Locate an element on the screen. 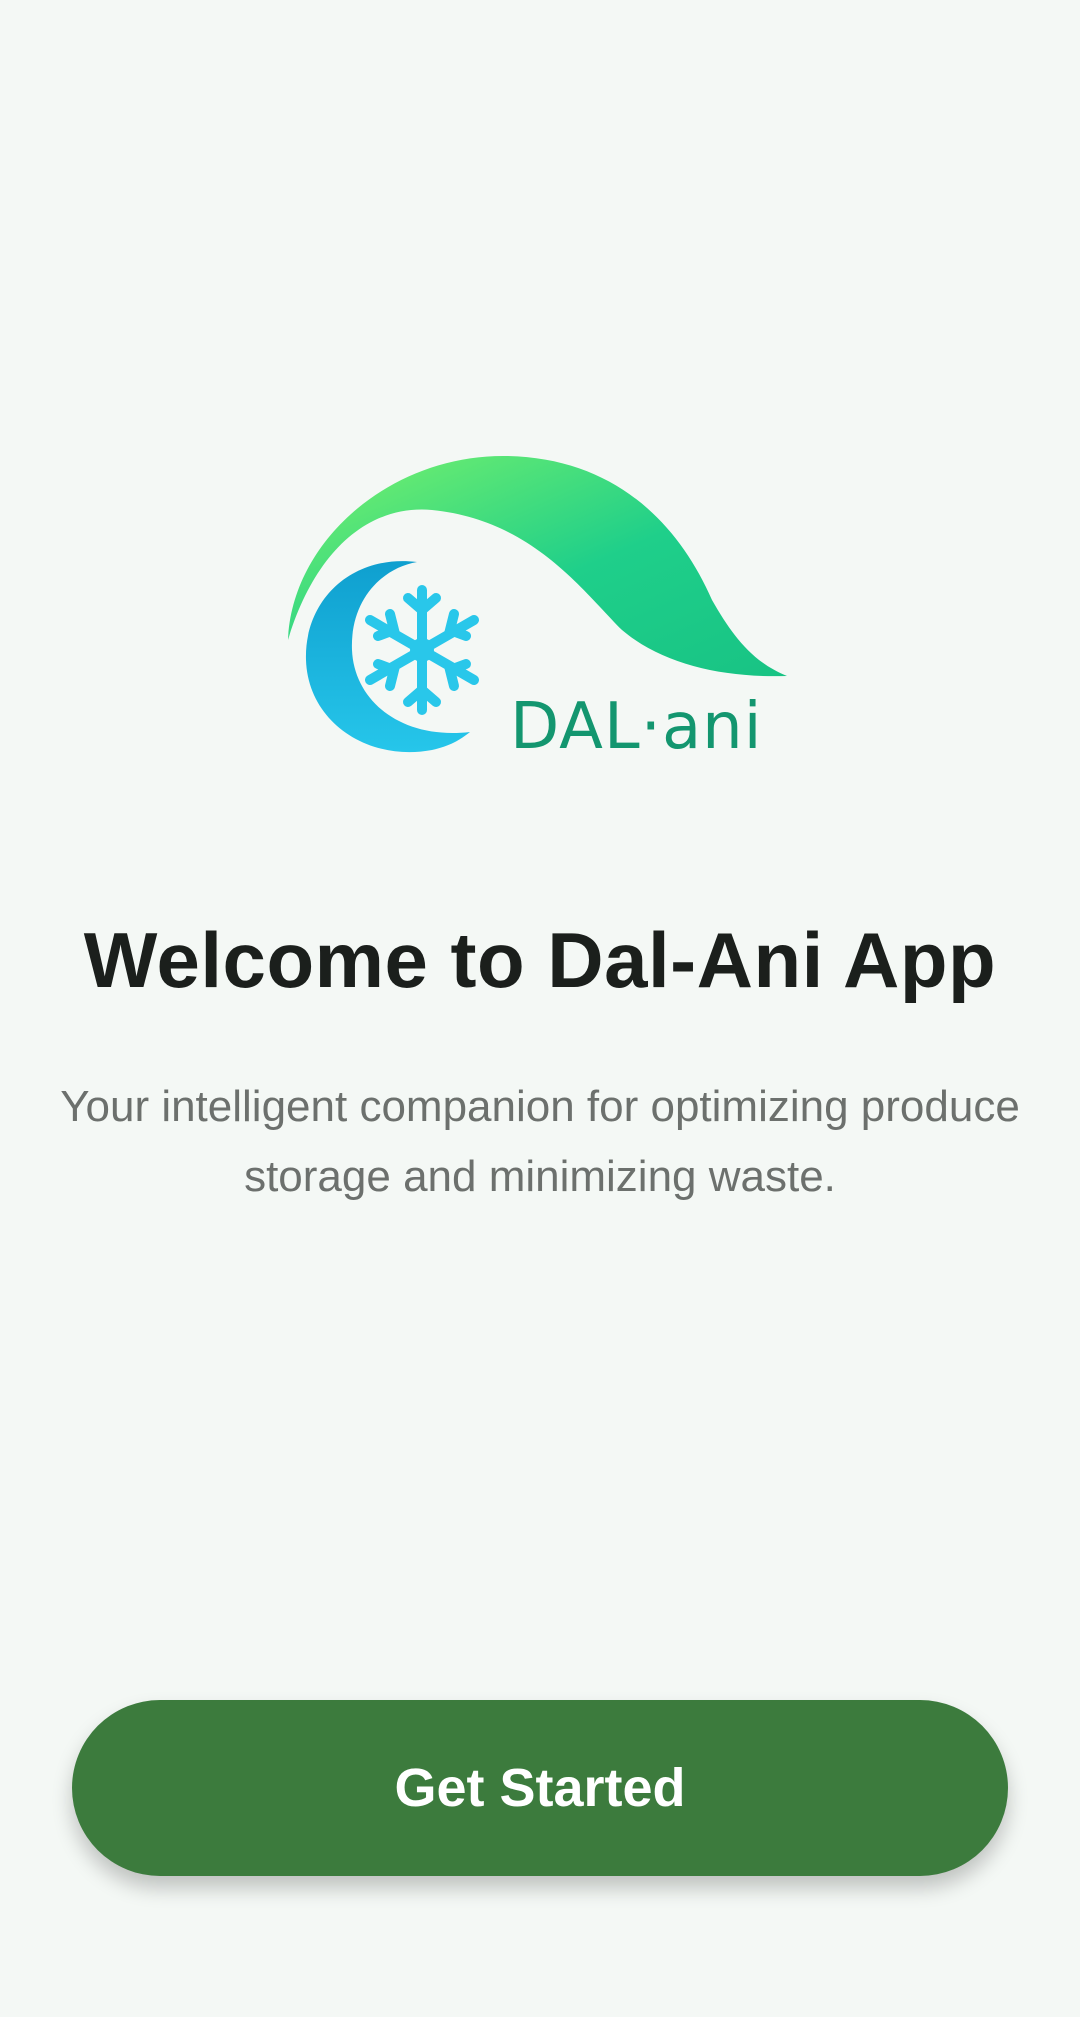 This screenshot has width=1080, height=2017. dalani-logo-icon: DAL·ani is located at coordinates (537, 609).